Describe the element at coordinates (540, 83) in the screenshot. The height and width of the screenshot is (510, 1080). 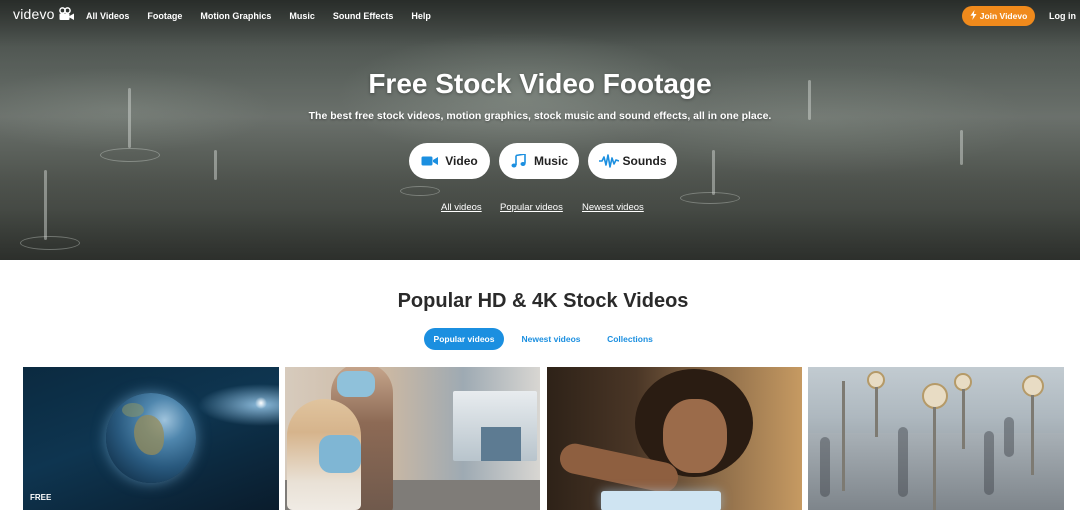
I see `hero-title: Free Stock Video Footage` at that location.